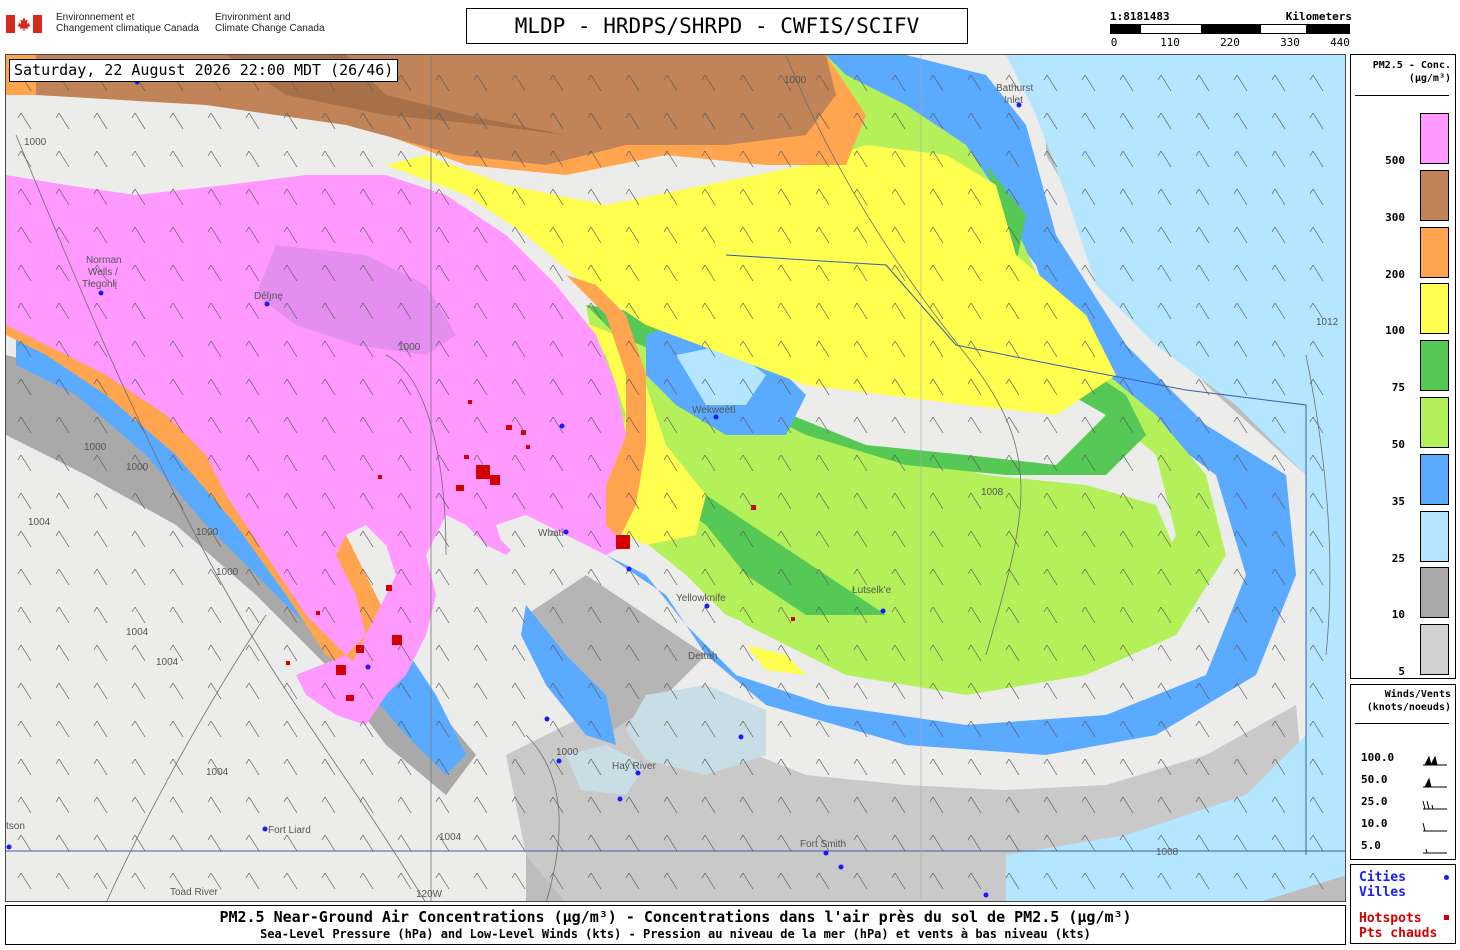  Describe the element at coordinates (15, 826) in the screenshot. I see `place-label: tson` at that location.